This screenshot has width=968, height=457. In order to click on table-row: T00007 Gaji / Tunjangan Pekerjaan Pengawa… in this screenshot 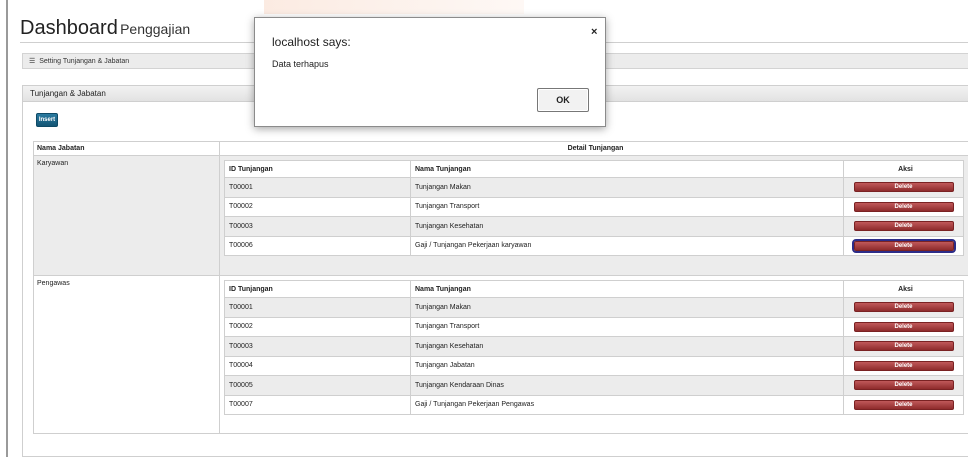, I will do `click(594, 404)`.